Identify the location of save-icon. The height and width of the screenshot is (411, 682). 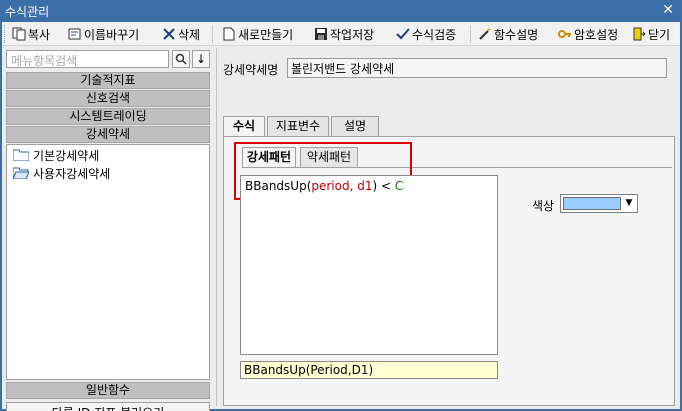
(321, 34).